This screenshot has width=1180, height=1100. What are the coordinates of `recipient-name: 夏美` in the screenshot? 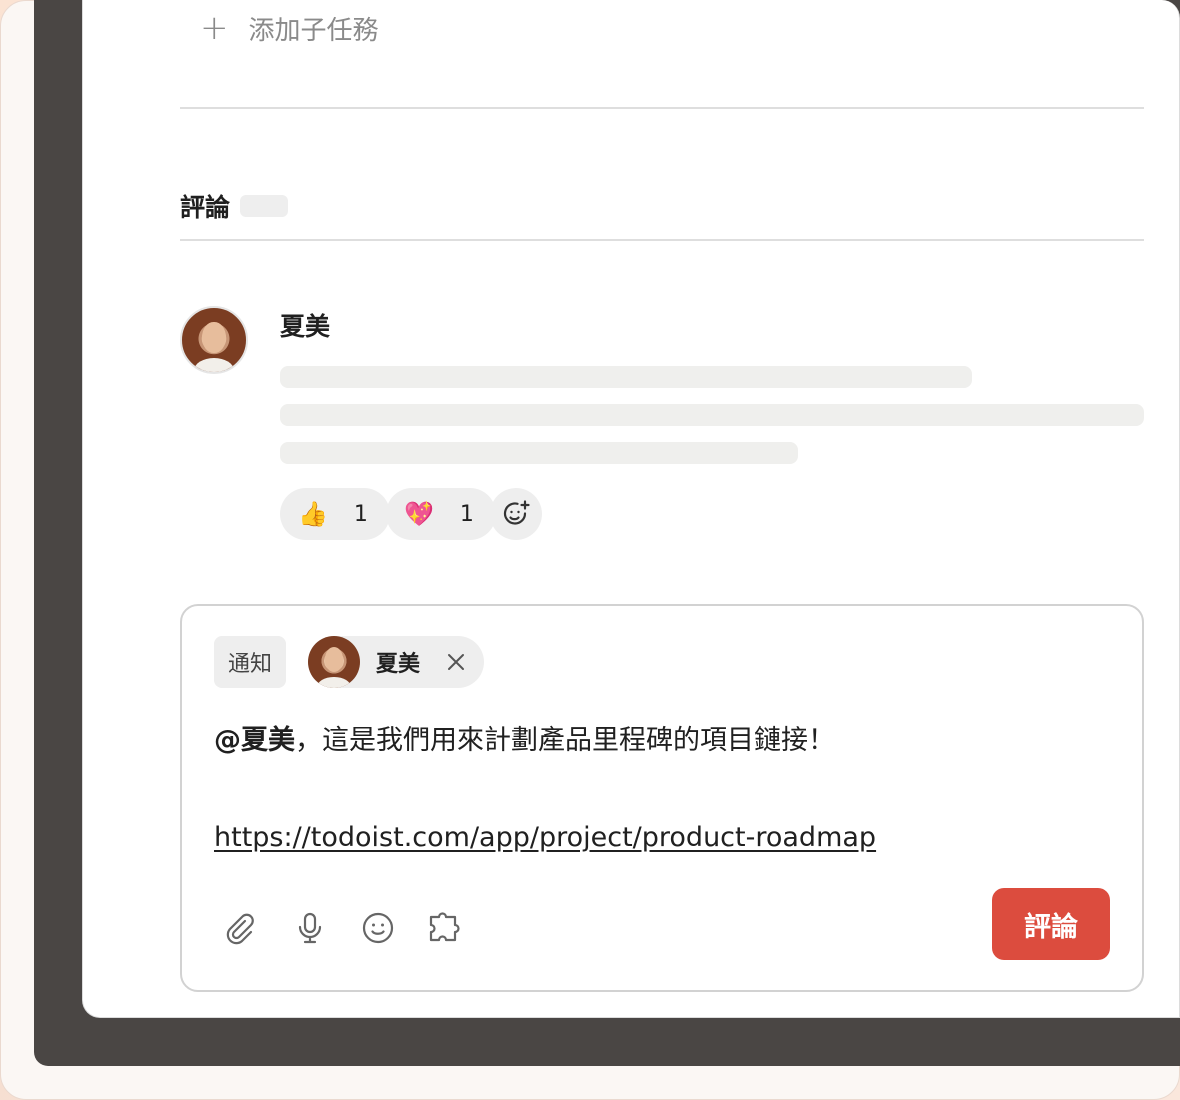 It's located at (398, 664).